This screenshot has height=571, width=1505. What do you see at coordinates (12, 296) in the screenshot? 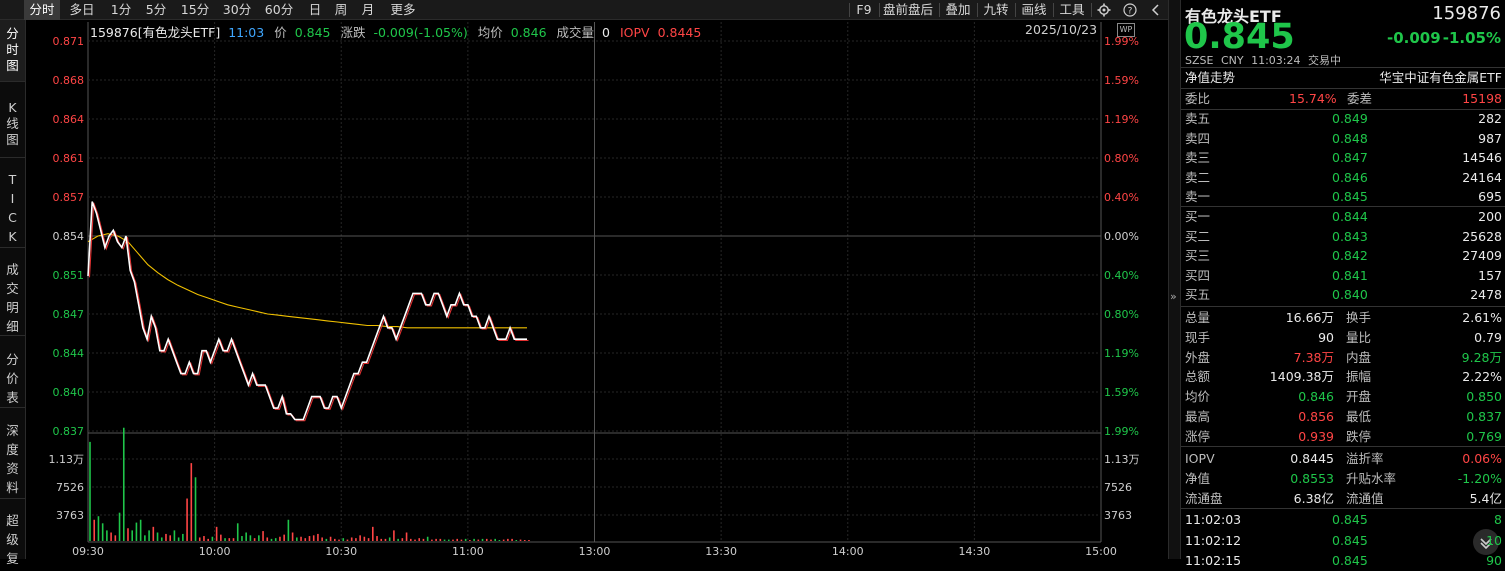
I see `sidetab-trade-detail: 成 交 明 细` at bounding box center [12, 296].